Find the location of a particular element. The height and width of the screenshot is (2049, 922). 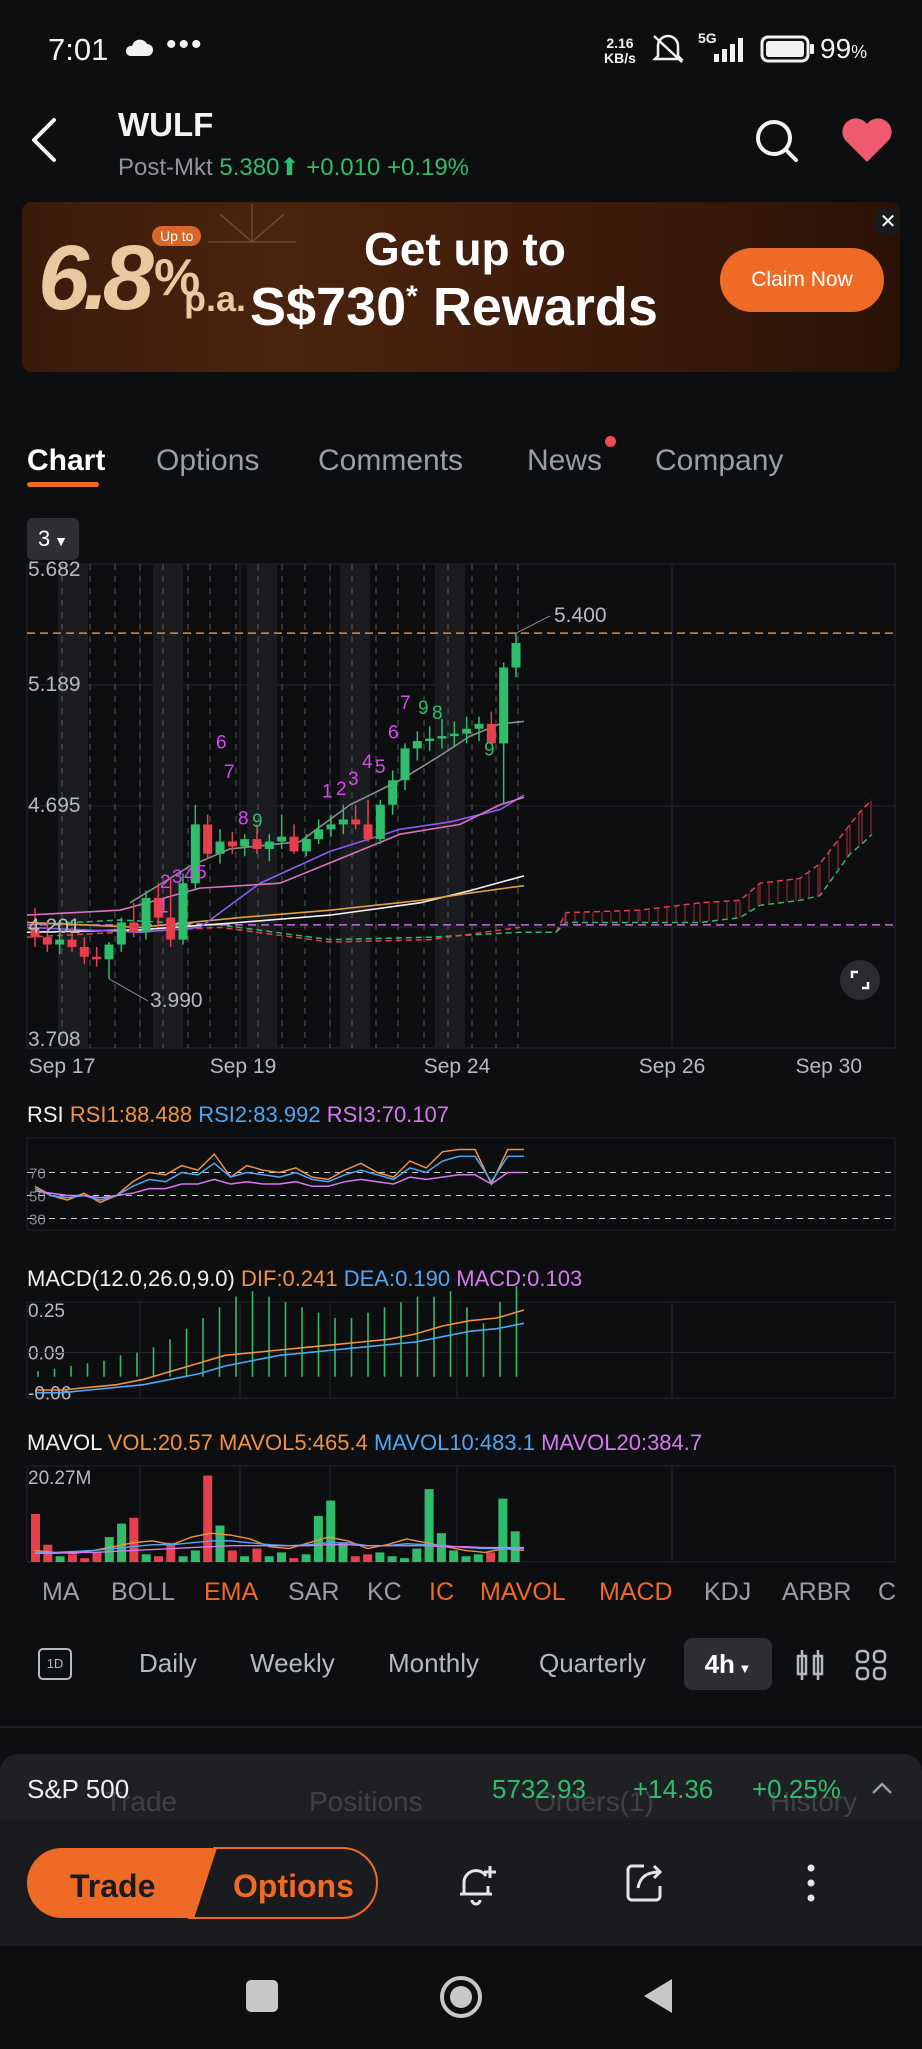

y-axis-tick: 4.695 is located at coordinates (54, 805).